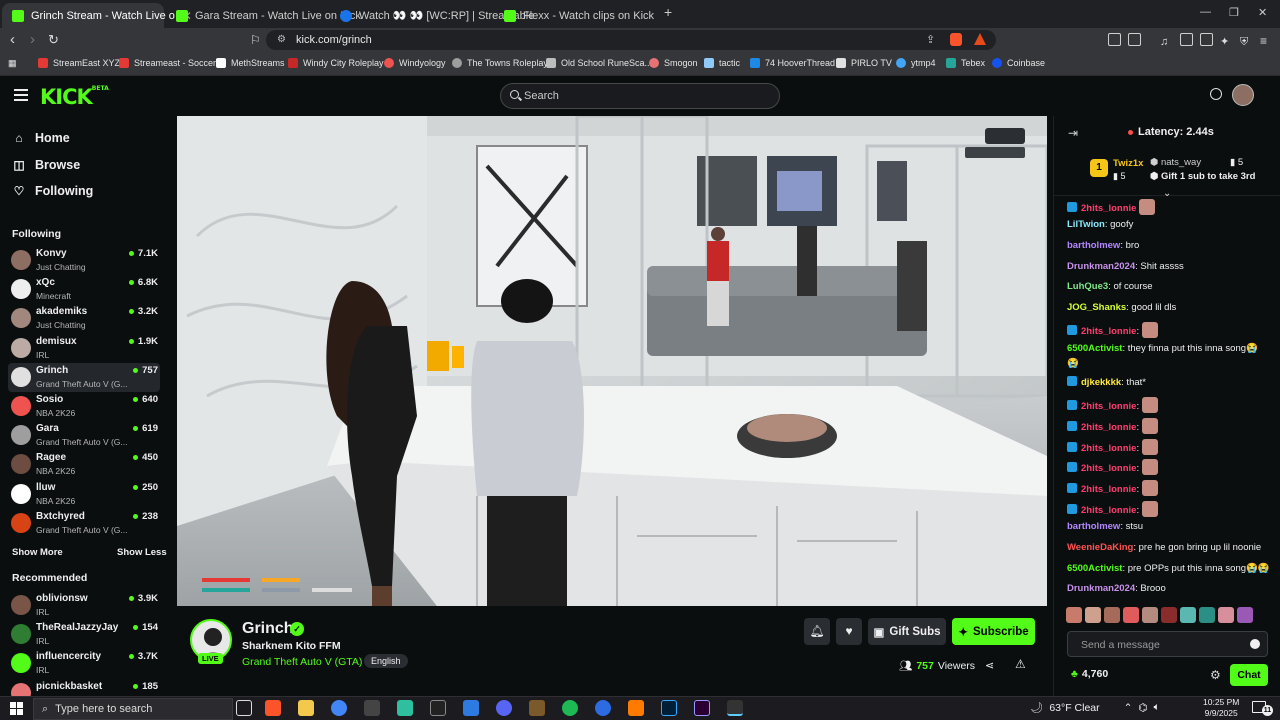 This screenshot has width=1280, height=720. Describe the element at coordinates (1167, 193) in the screenshot. I see `expand-chevron-icon: ⌄` at that location.